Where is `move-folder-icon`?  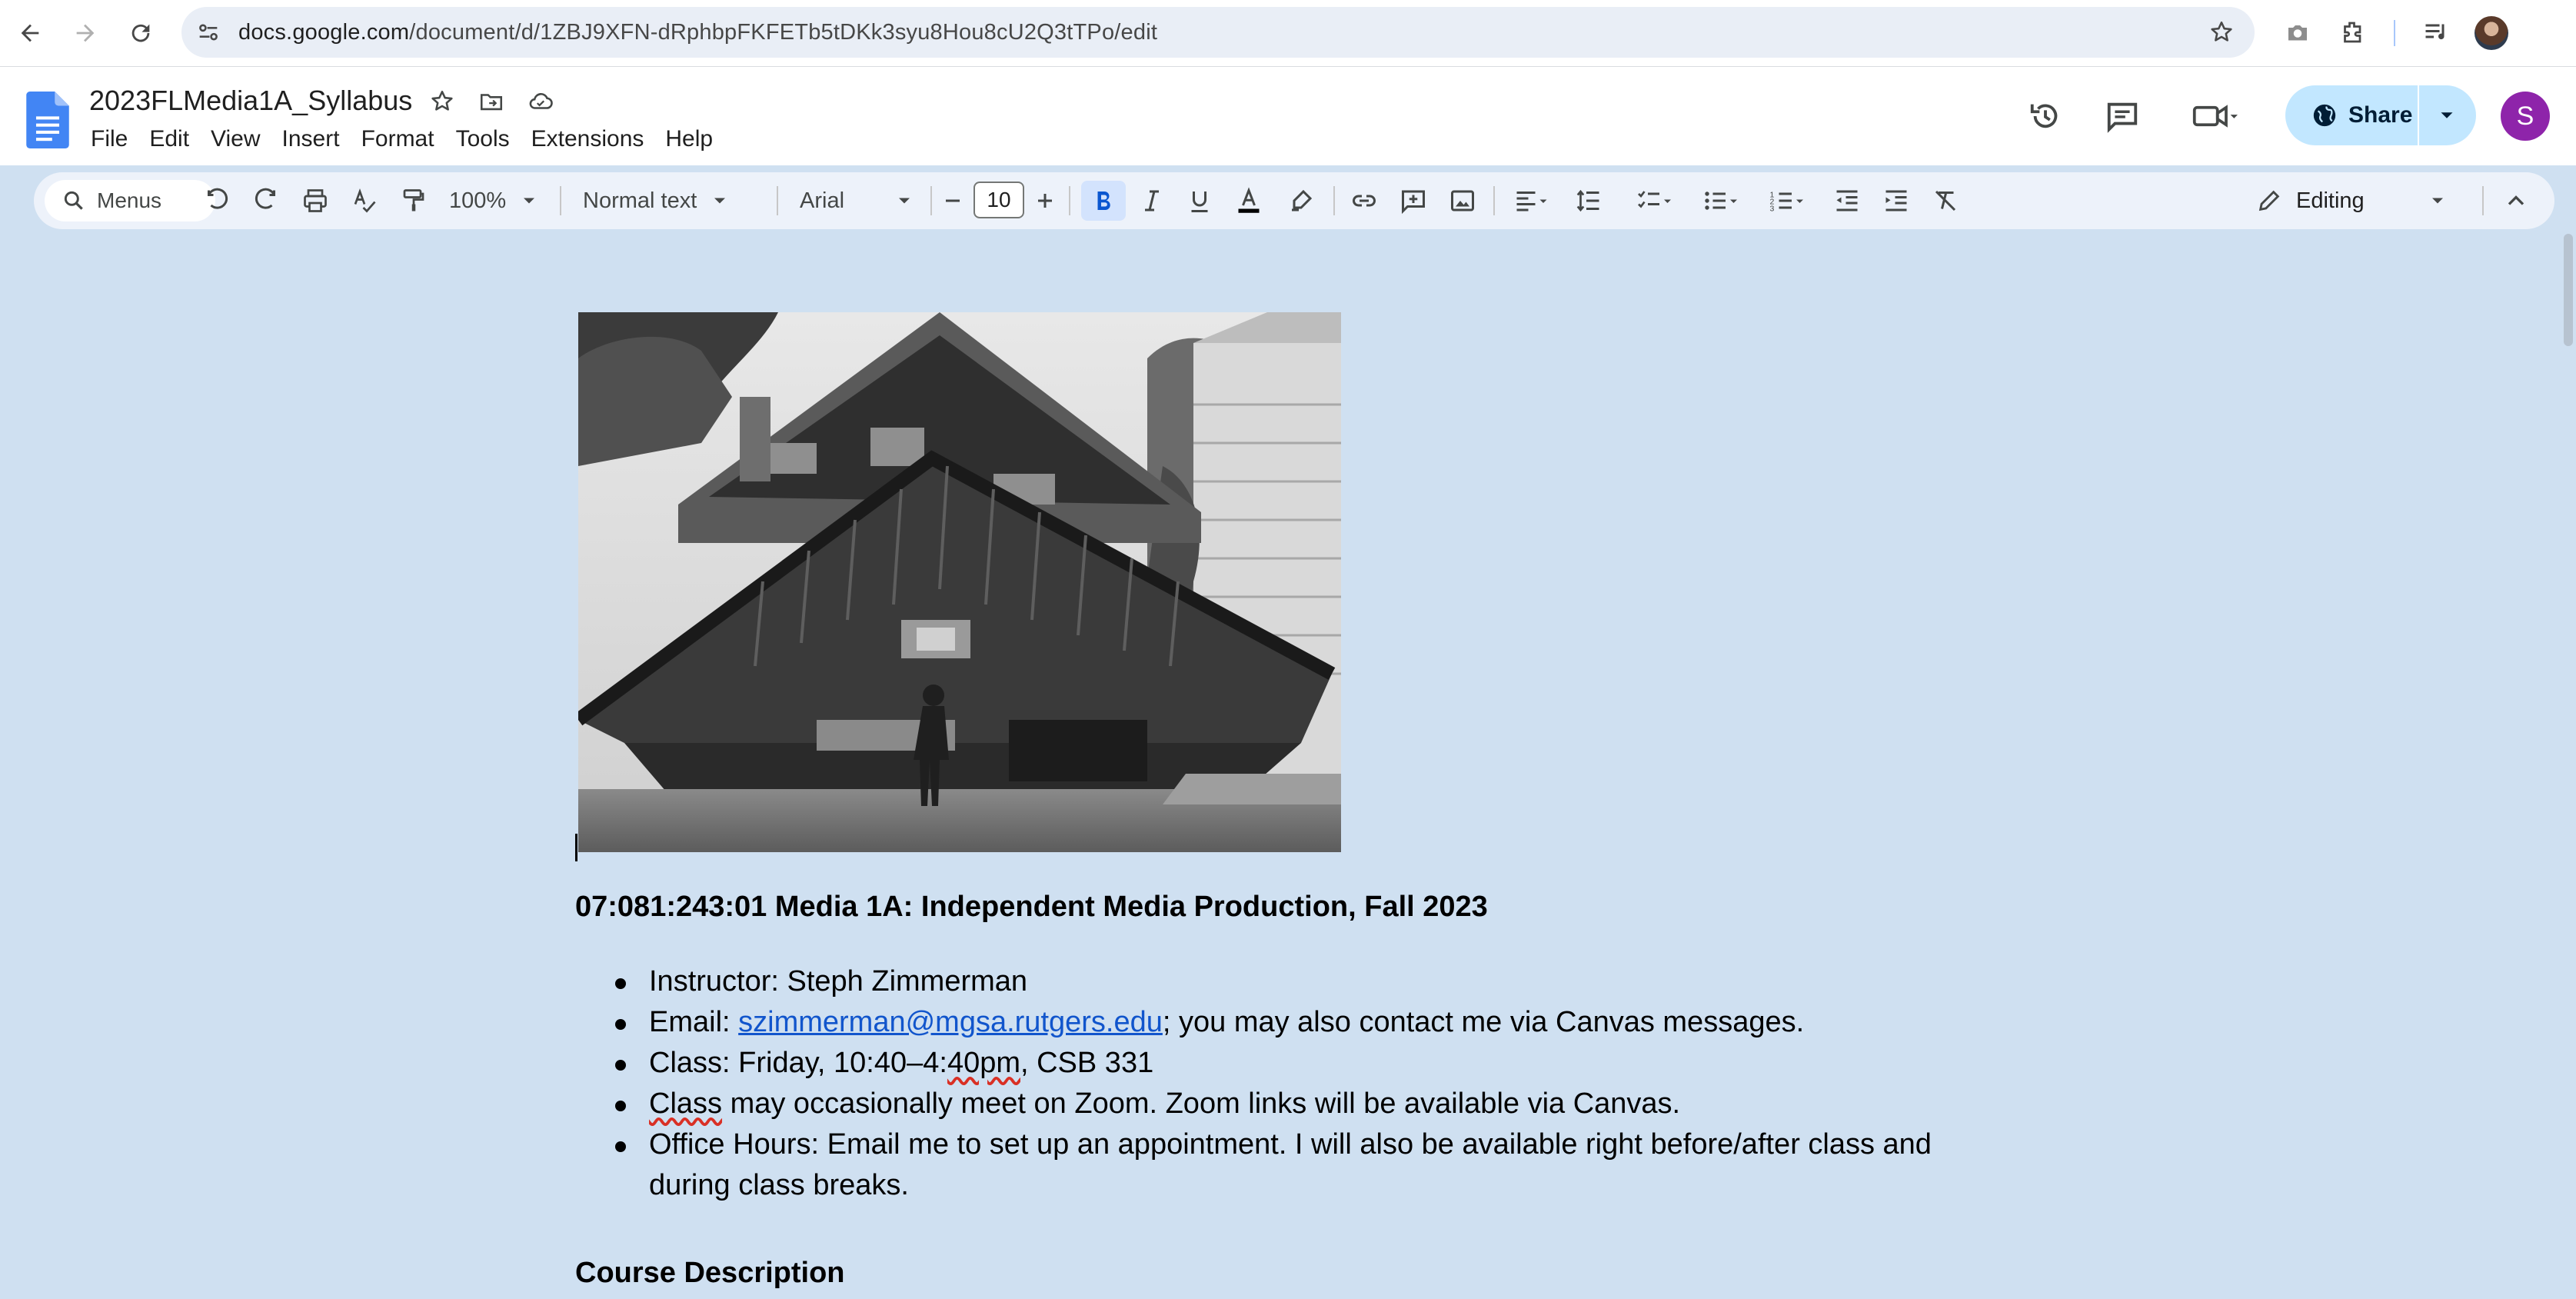
move-folder-icon is located at coordinates (492, 101).